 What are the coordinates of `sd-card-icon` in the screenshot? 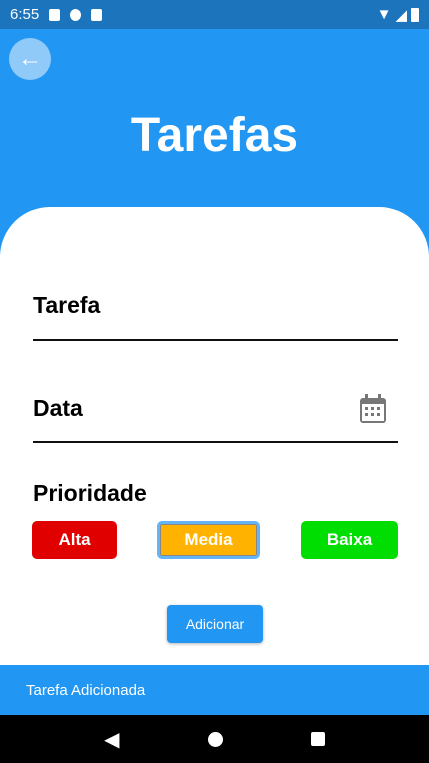 It's located at (97, 14).